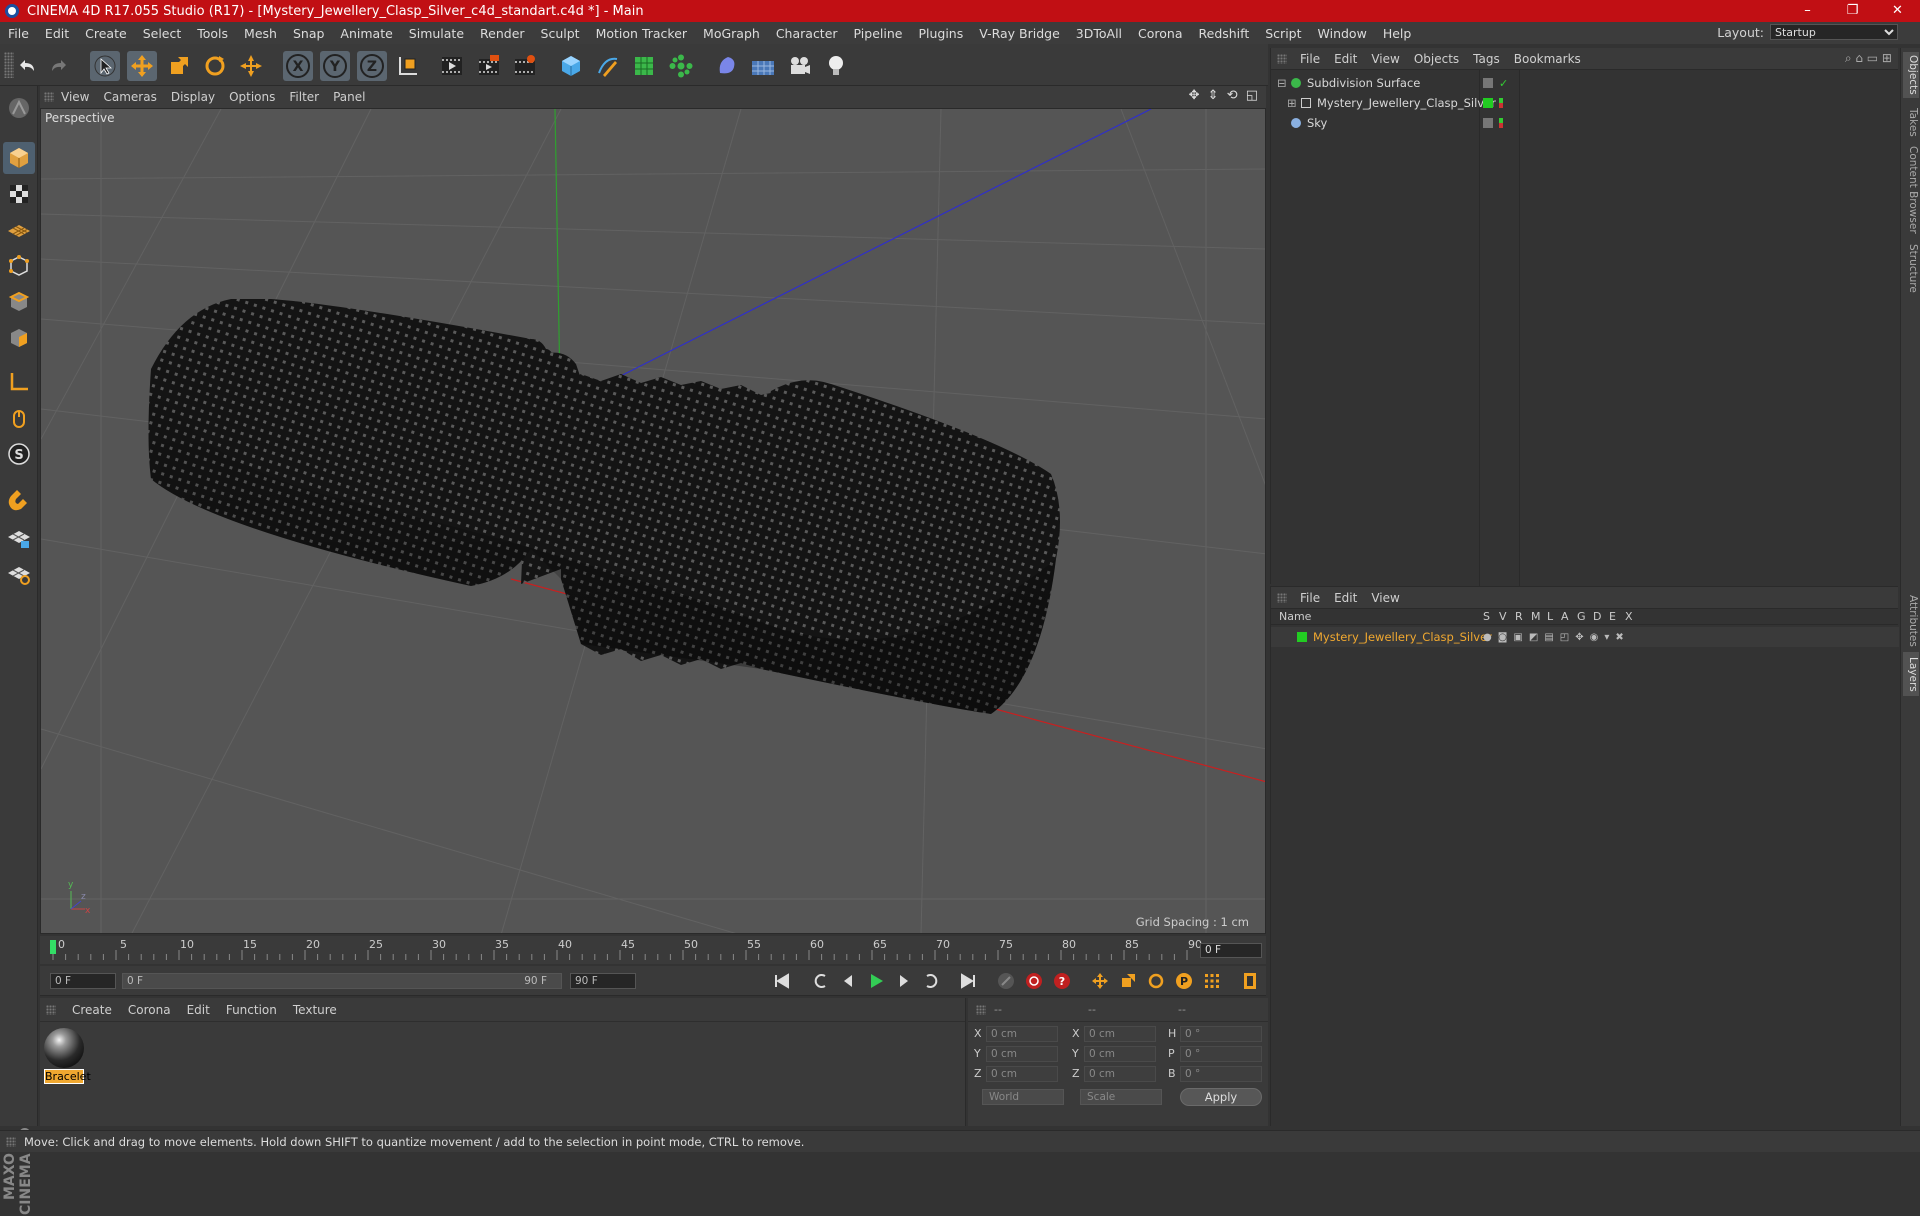  What do you see at coordinates (1488, 103) in the screenshot?
I see `layer-color-icon` at bounding box center [1488, 103].